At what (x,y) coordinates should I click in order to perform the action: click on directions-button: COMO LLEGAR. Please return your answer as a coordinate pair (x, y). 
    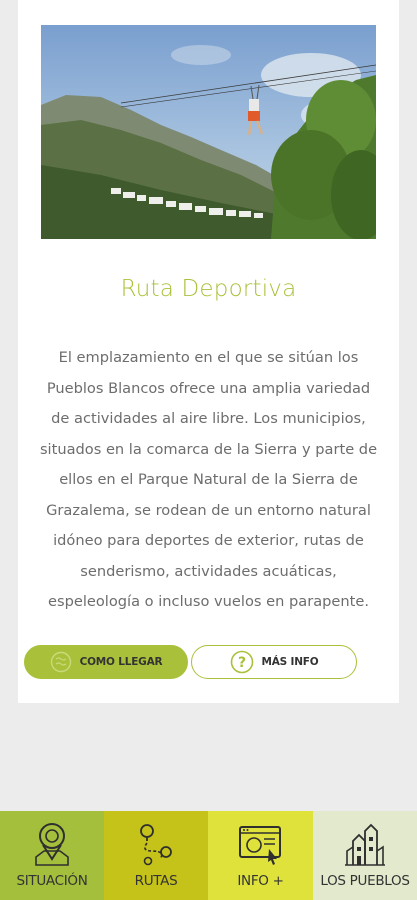
    Looking at the image, I should click on (106, 662).